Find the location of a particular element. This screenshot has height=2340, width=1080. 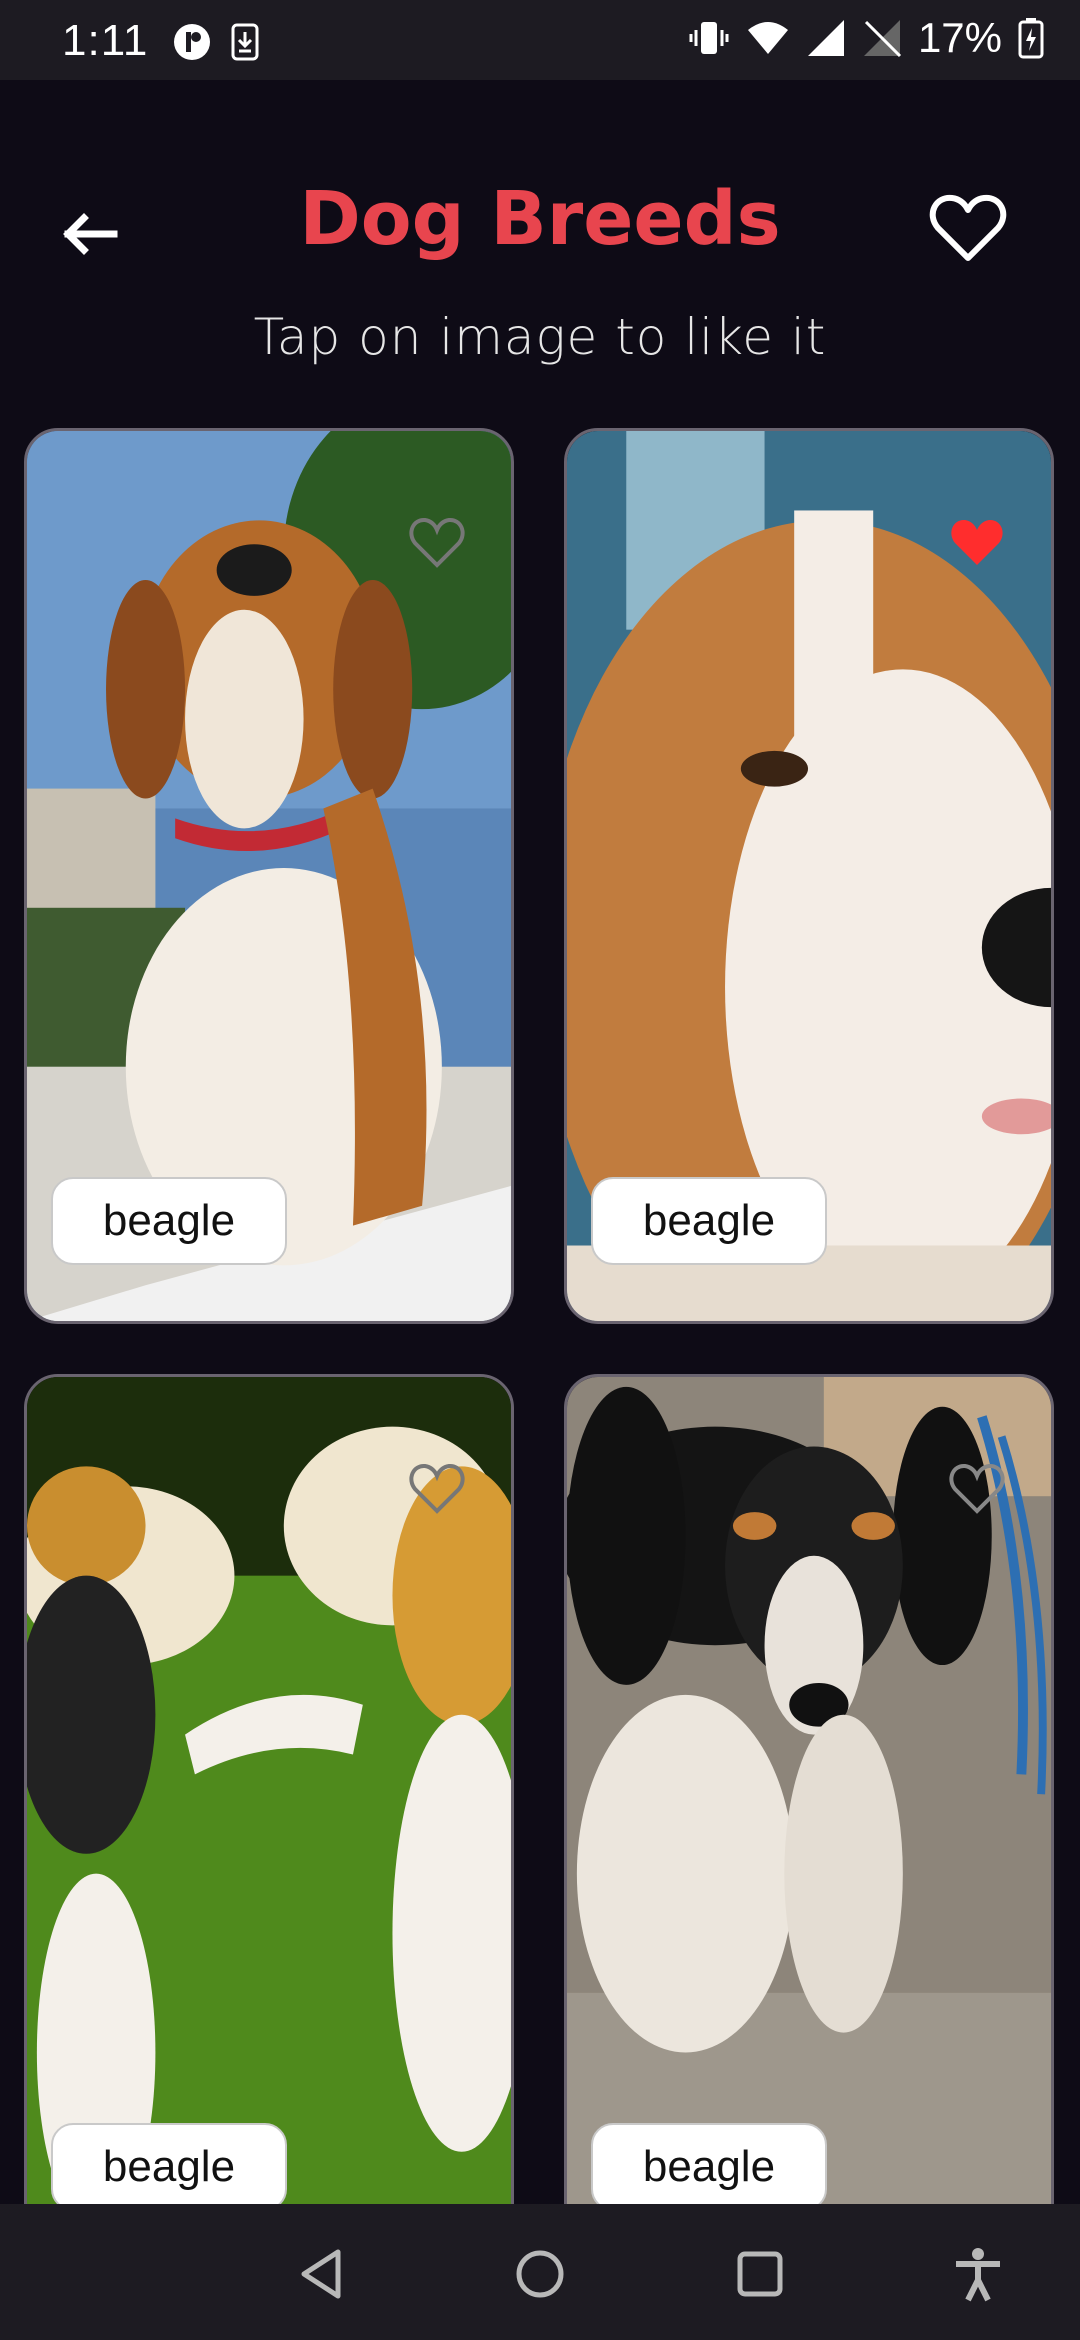

battery-percent: 17% is located at coordinates (959, 37).